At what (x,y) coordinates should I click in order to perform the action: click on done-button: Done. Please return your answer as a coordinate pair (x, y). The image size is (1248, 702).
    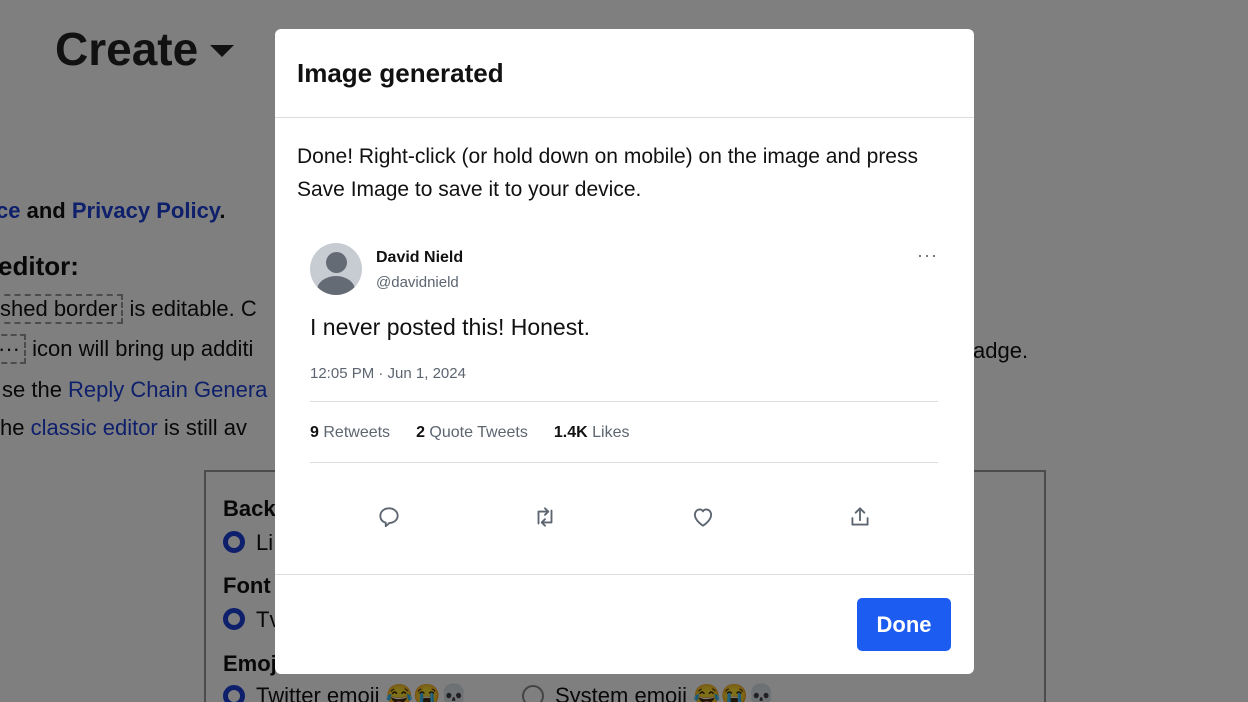
    Looking at the image, I should click on (904, 624).